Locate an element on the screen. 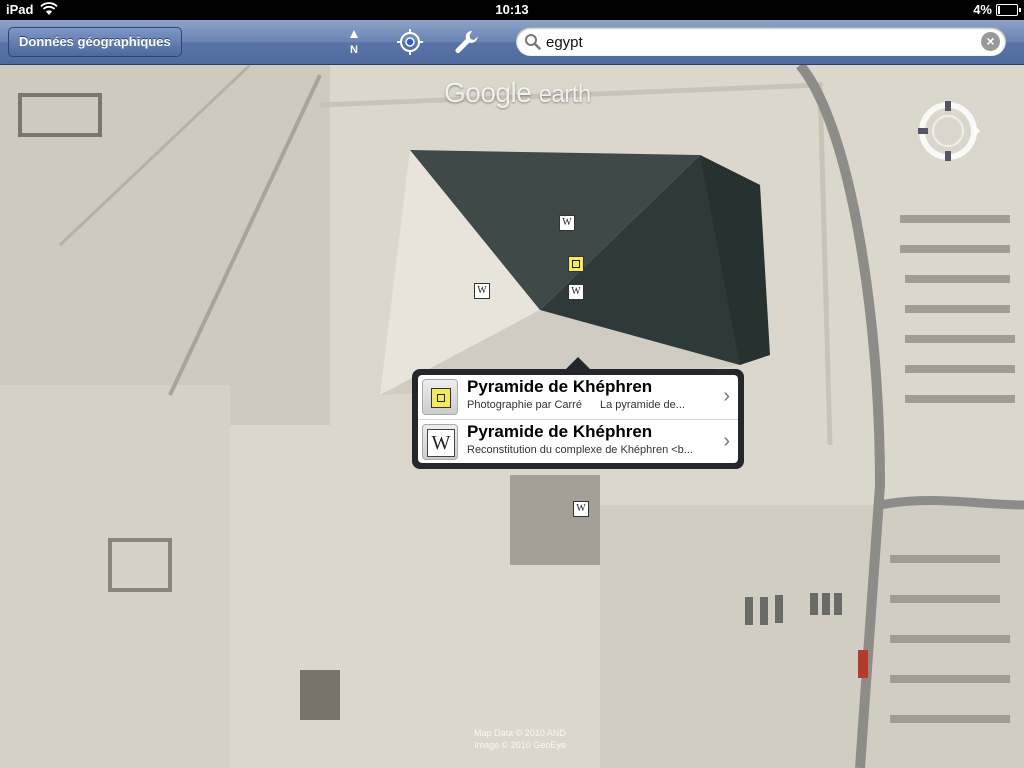 The height and width of the screenshot is (768, 1024). google-earth-logo: Google earth is located at coordinates (517, 92).